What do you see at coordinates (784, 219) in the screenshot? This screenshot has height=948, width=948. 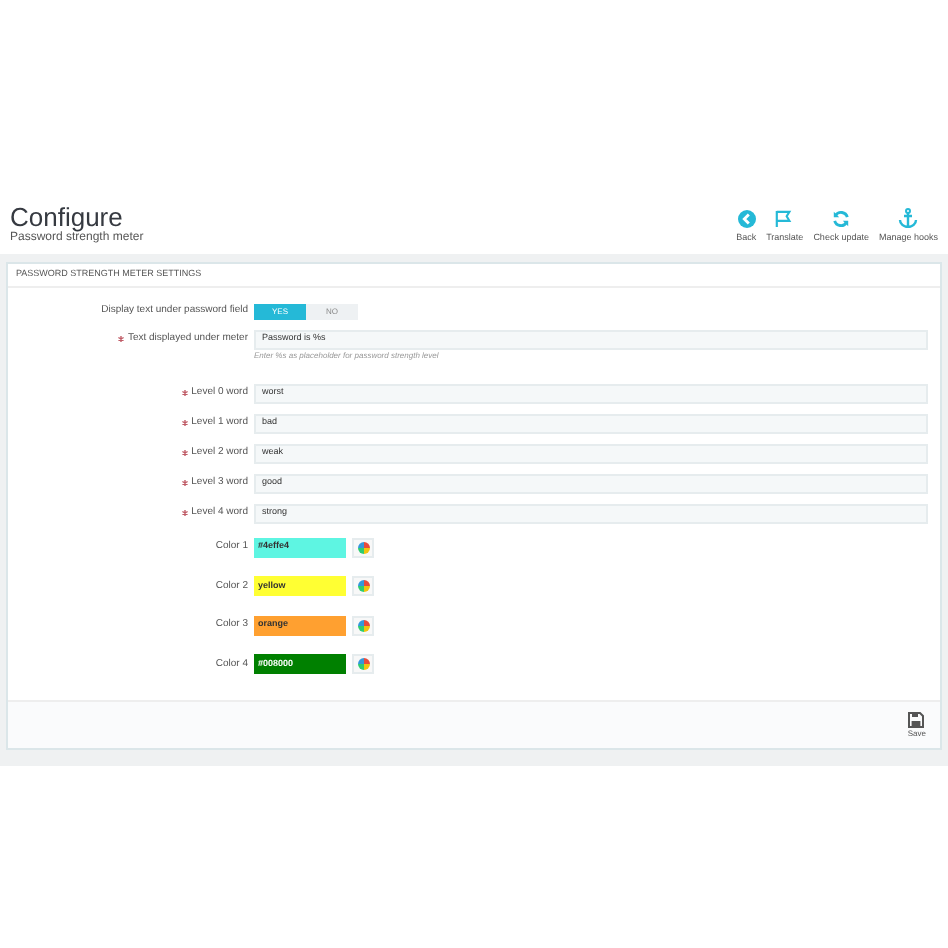 I see `flag-icon` at bounding box center [784, 219].